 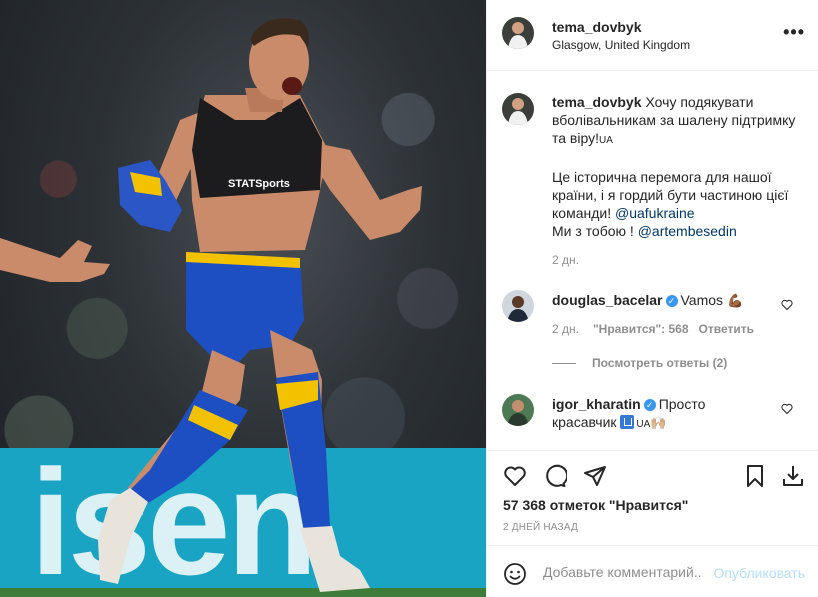 What do you see at coordinates (639, 363) in the screenshot?
I see `view-replies-button: Посмотреть ответы (2)` at bounding box center [639, 363].